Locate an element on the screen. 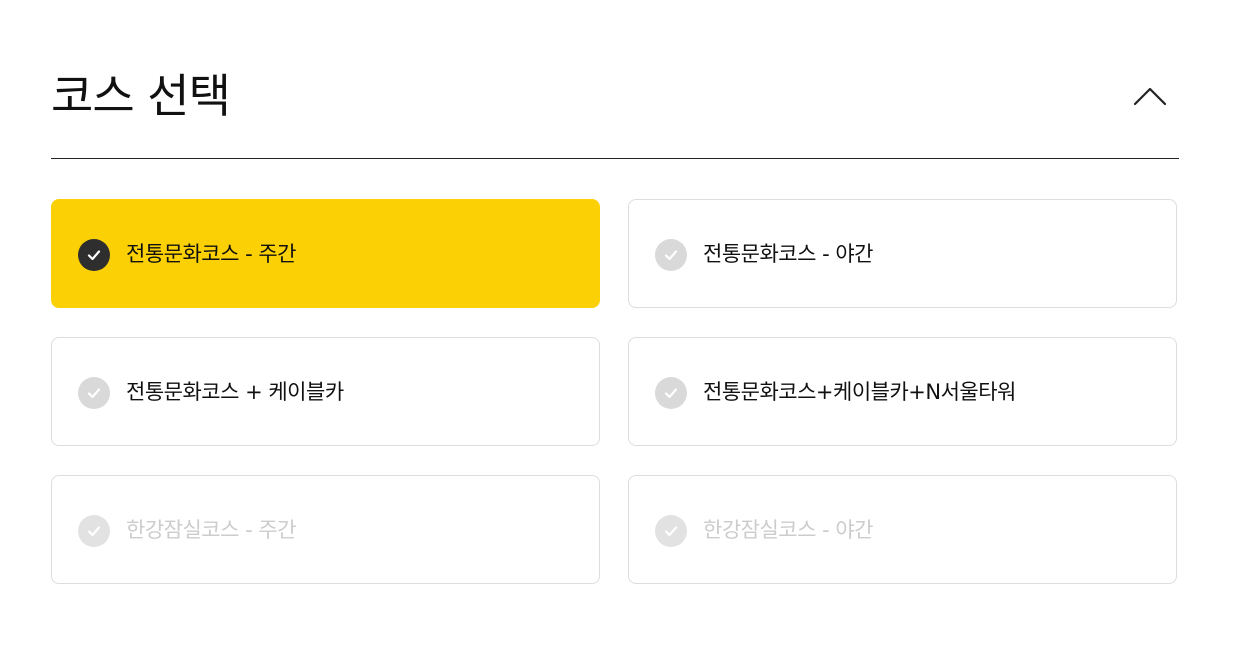 The height and width of the screenshot is (653, 1253). collapse-button is located at coordinates (1150, 98).